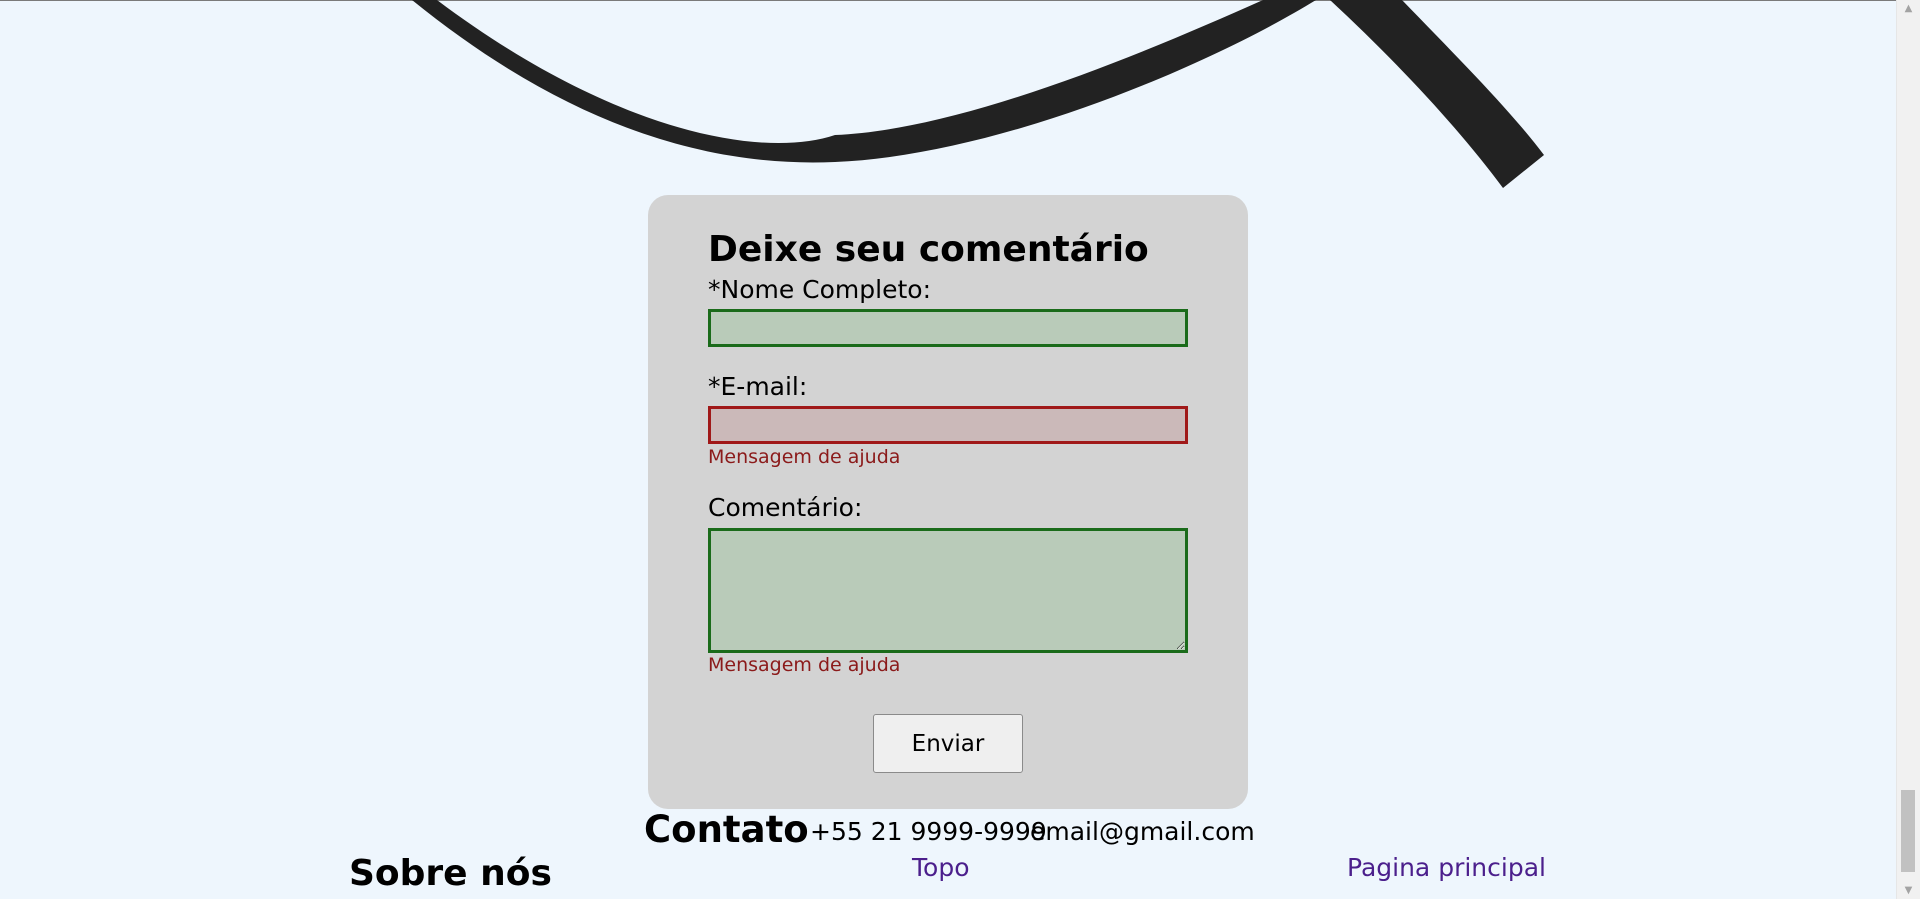 The image size is (1920, 899). Describe the element at coordinates (1908, 449) in the screenshot. I see `vertical-scrollbar: ▲ ▼` at that location.